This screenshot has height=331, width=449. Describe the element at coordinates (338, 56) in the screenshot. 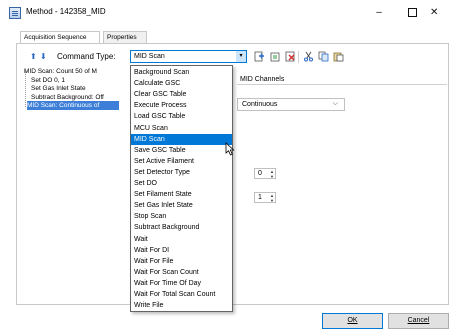

I see `paste-icon` at that location.